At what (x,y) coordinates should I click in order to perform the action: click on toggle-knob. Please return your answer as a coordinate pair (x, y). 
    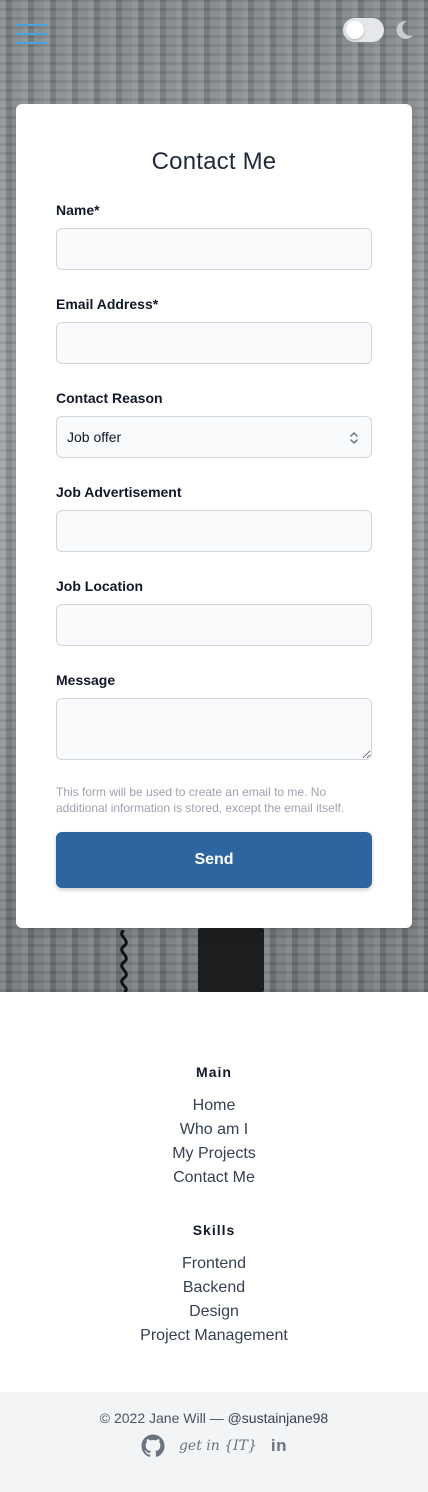
    Looking at the image, I should click on (355, 30).